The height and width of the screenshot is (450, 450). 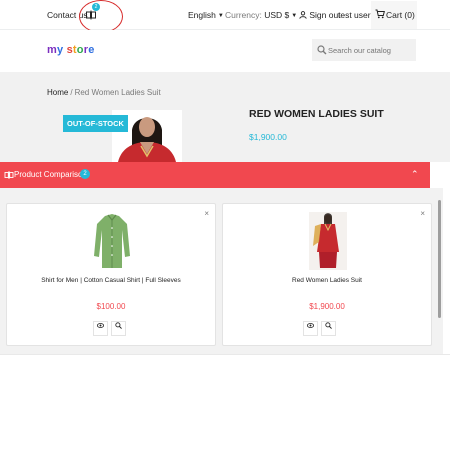 I want to click on site-header: my store, so click(x=225, y=51).